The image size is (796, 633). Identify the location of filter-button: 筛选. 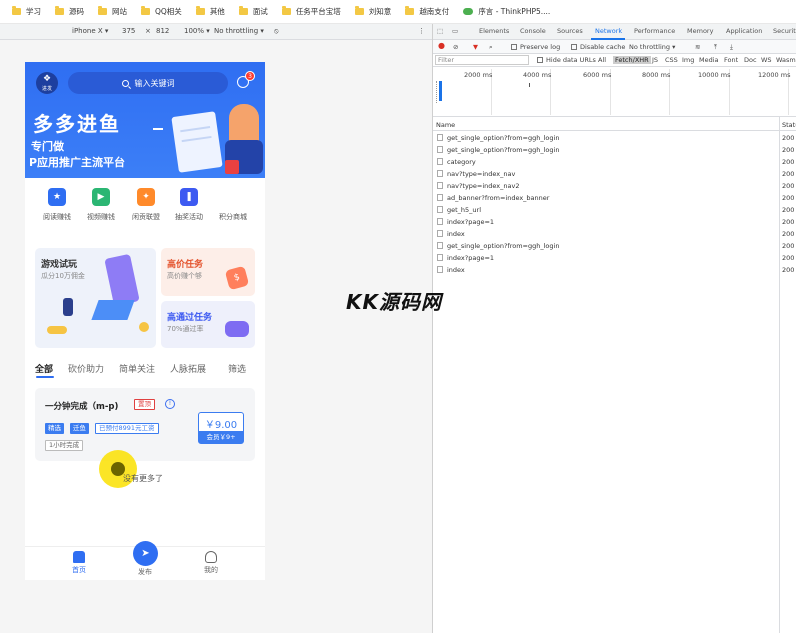
(237, 368).